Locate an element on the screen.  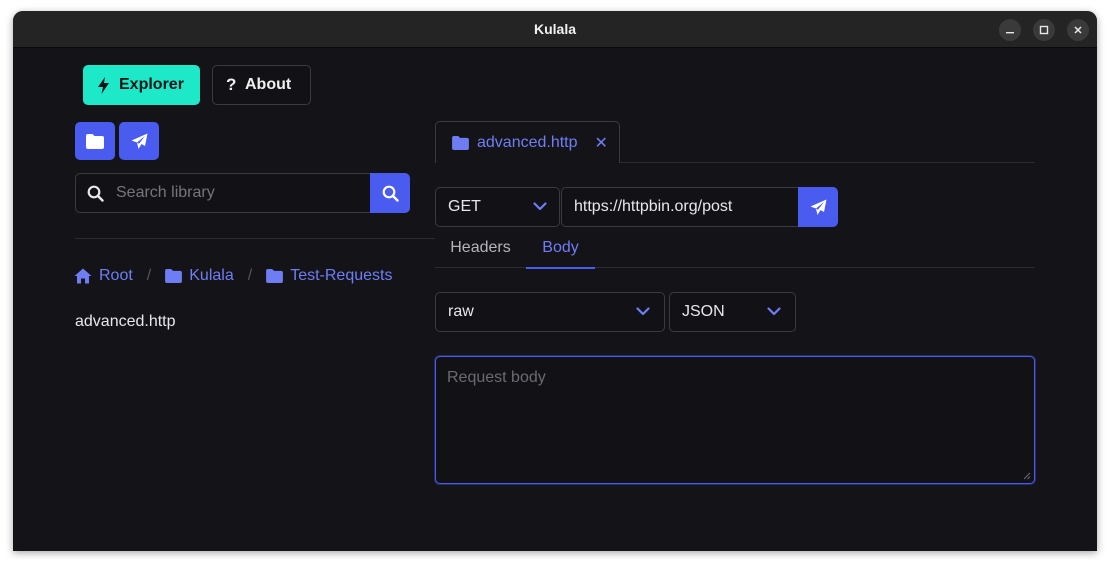
search-button is located at coordinates (390, 193).